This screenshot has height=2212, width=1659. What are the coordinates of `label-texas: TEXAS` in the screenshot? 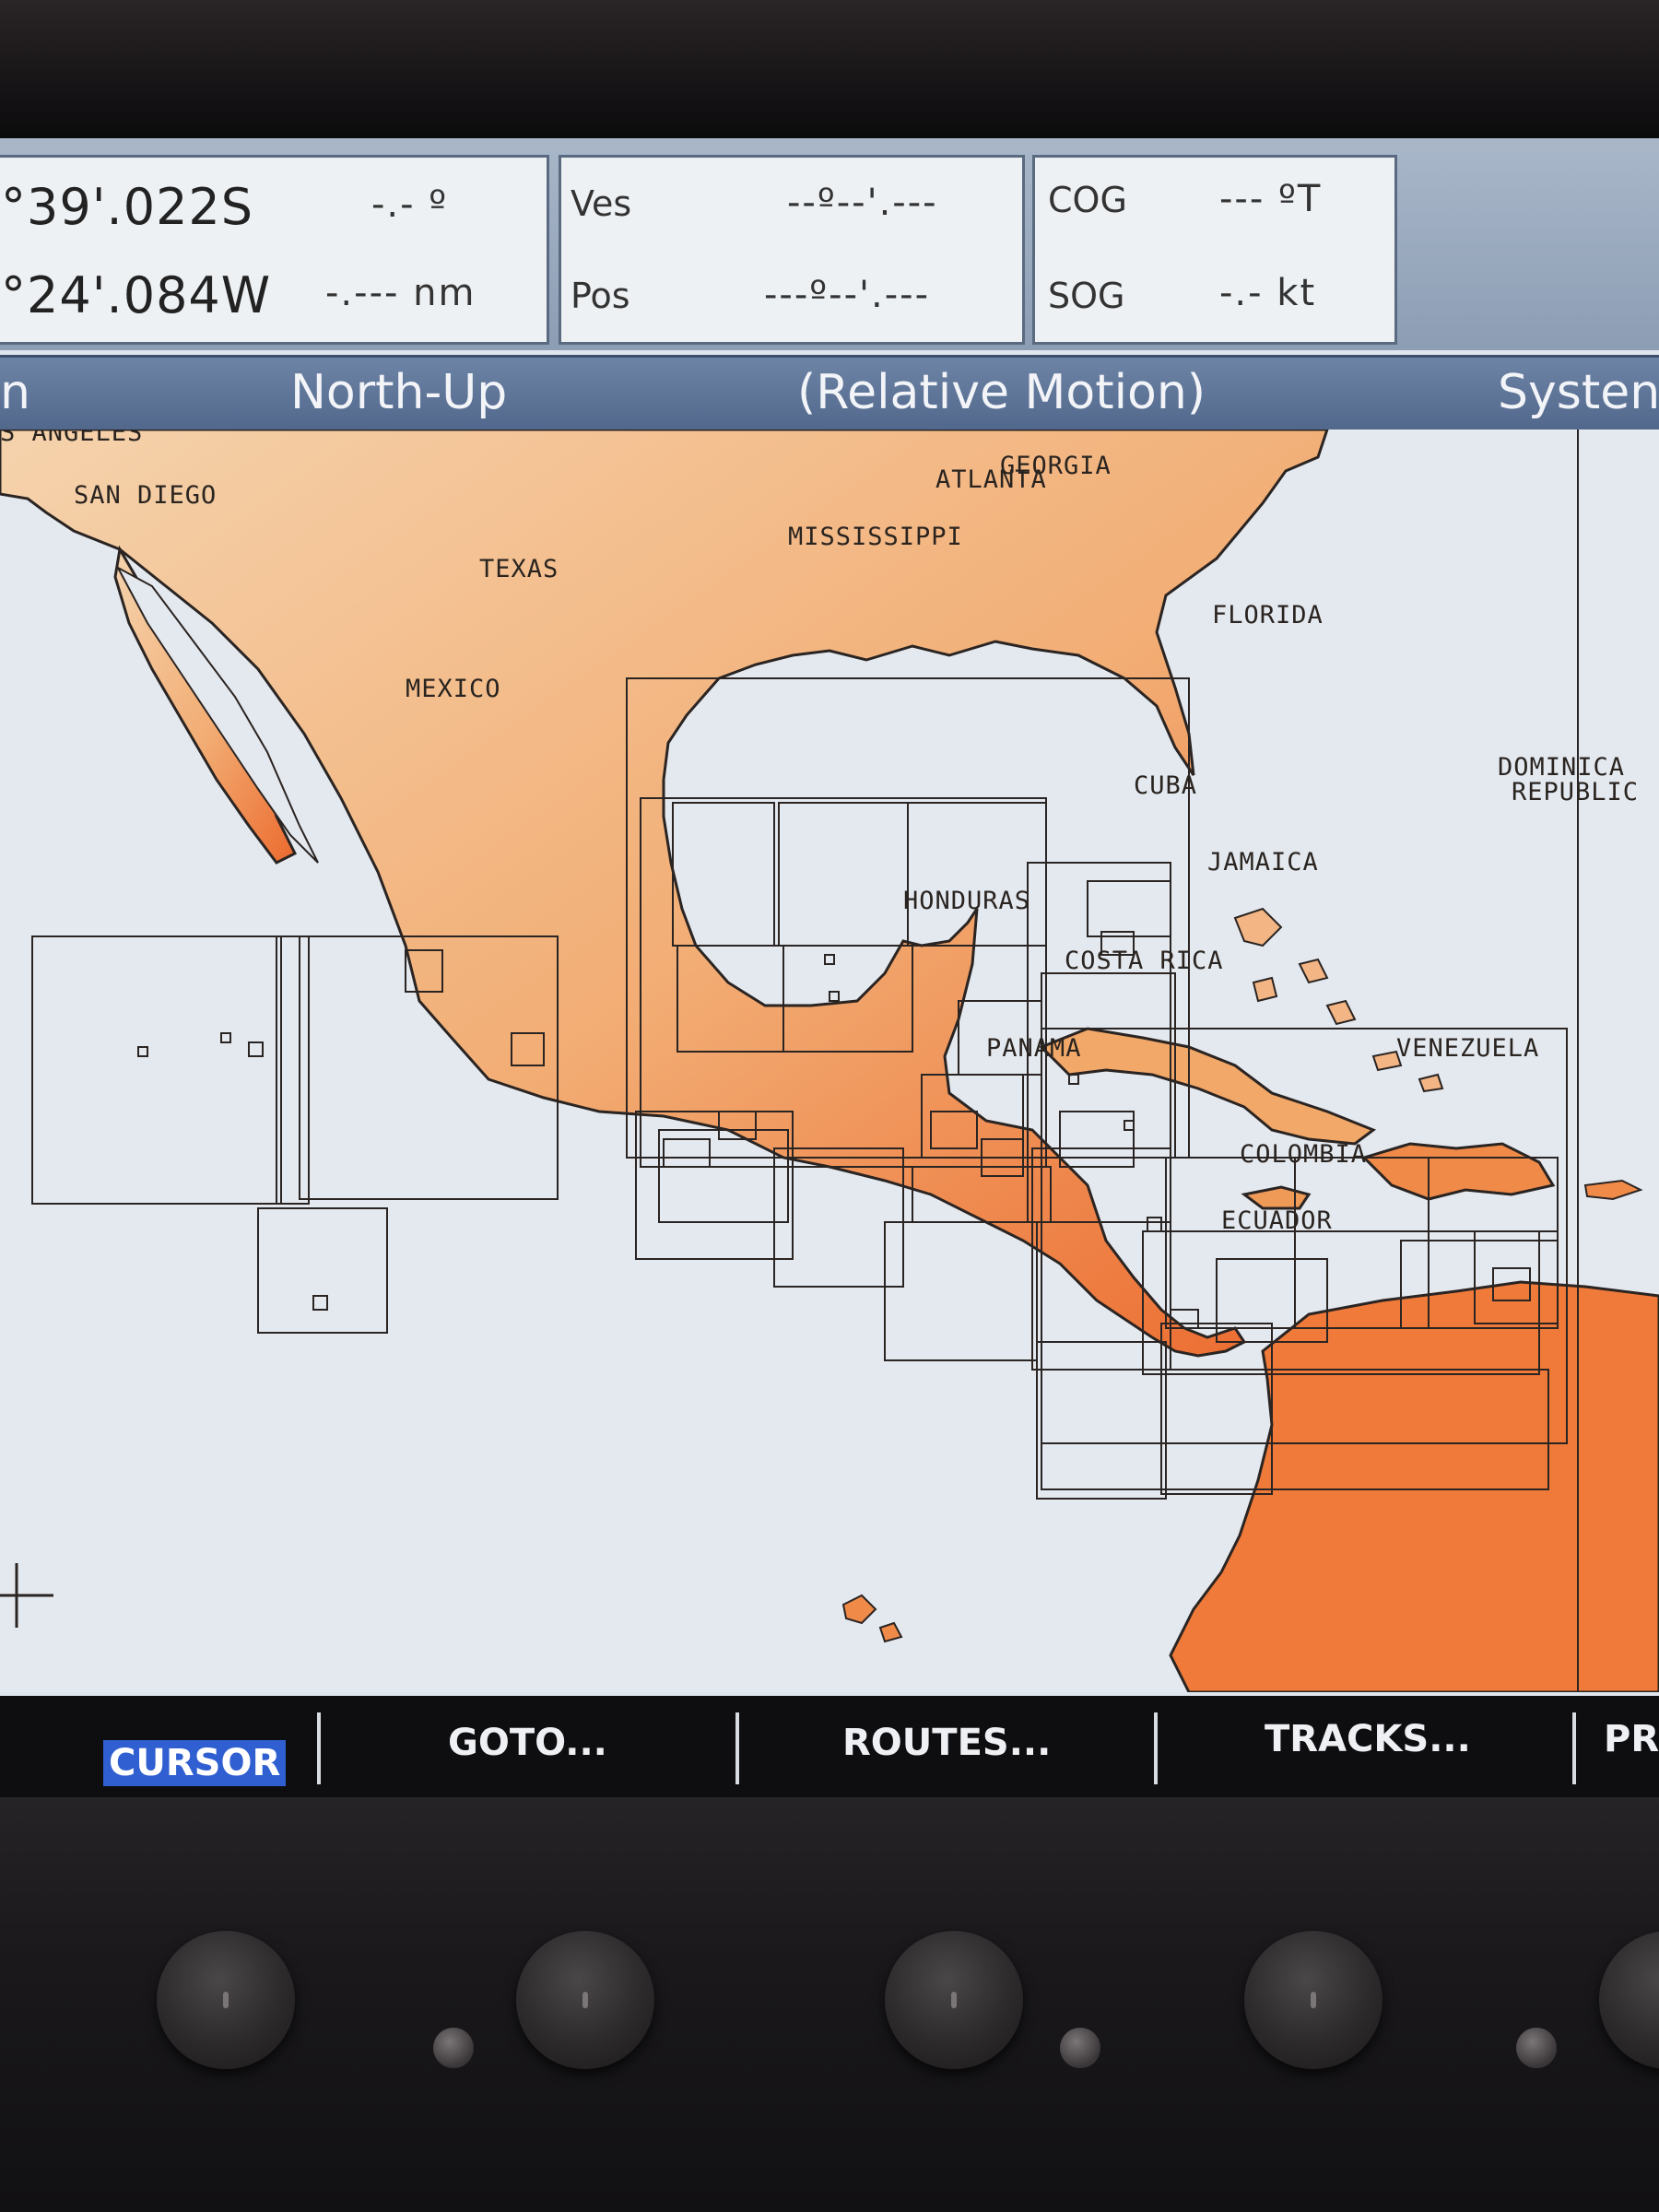 It's located at (519, 569).